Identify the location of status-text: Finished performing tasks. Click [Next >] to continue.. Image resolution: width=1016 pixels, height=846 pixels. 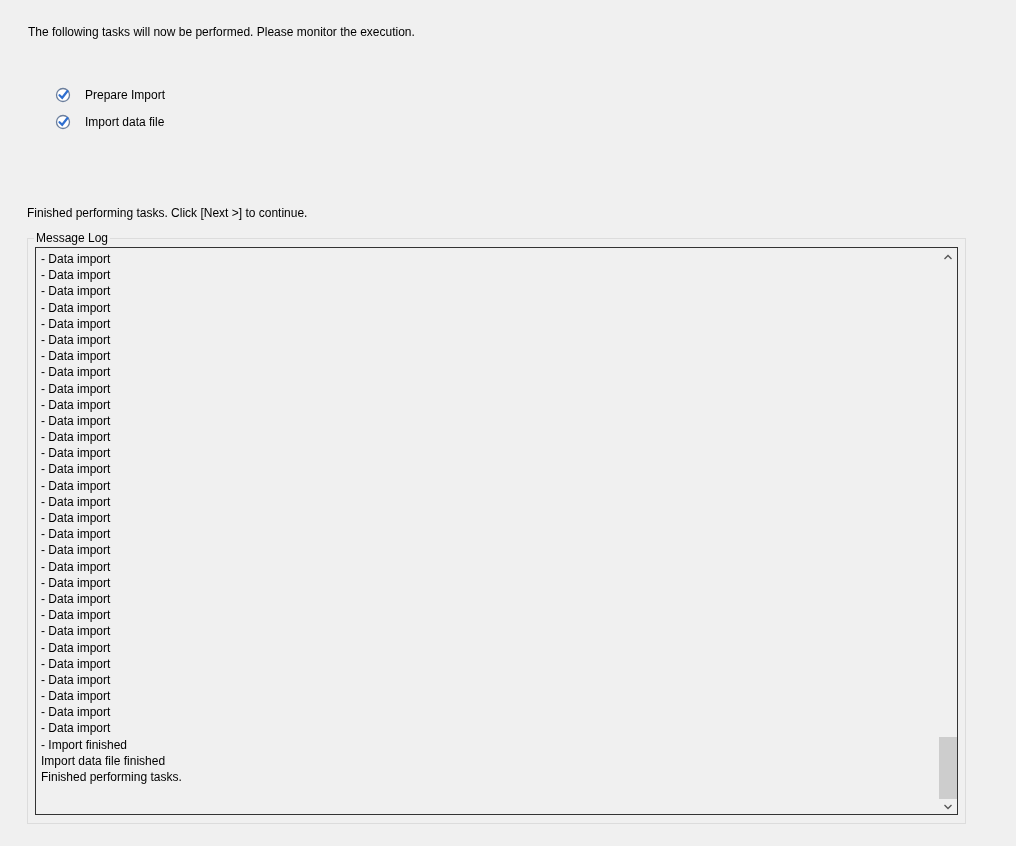
(168, 213).